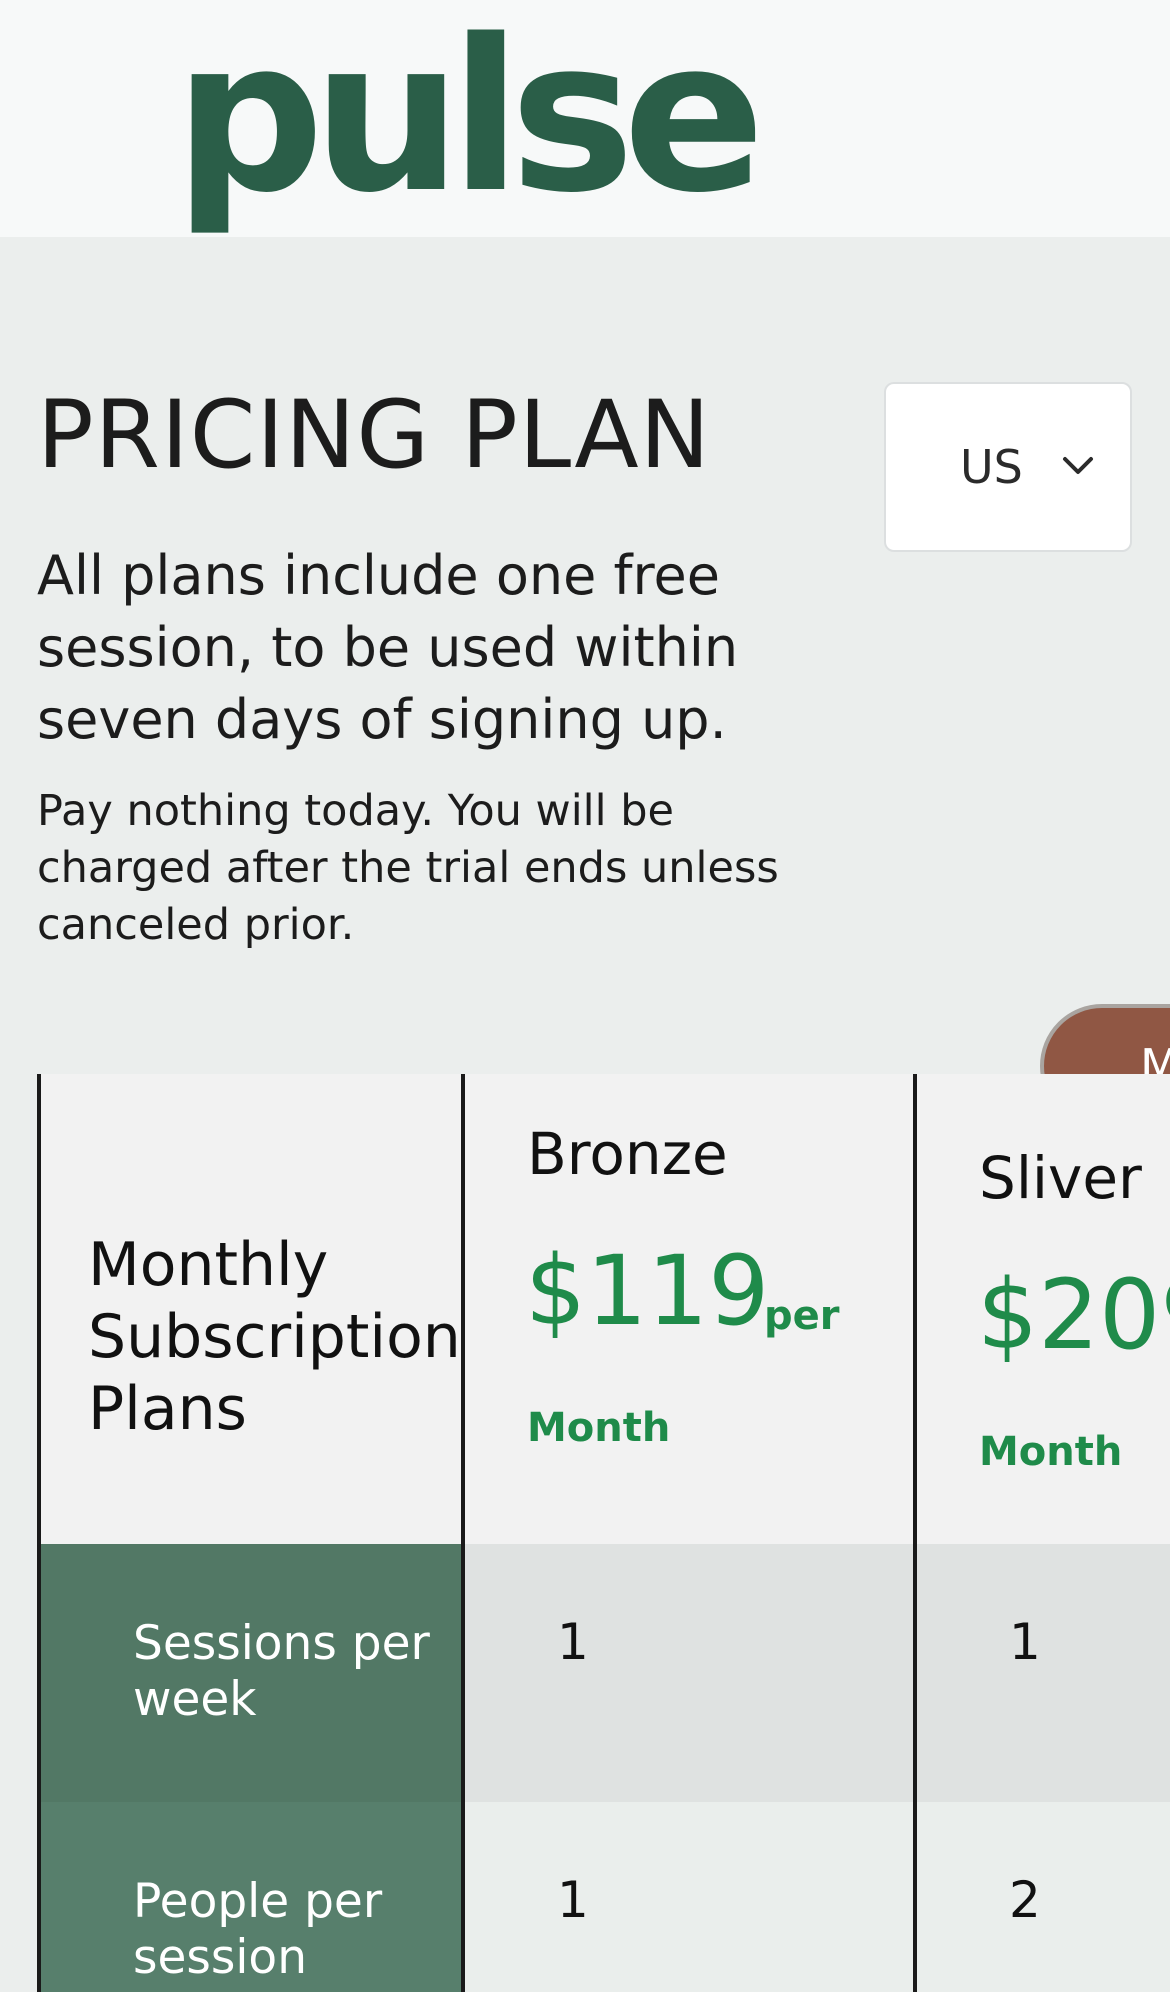 Image resolution: width=1170 pixels, height=1992 pixels. Describe the element at coordinates (647, 1291) in the screenshot. I see `plan-price: $119` at that location.